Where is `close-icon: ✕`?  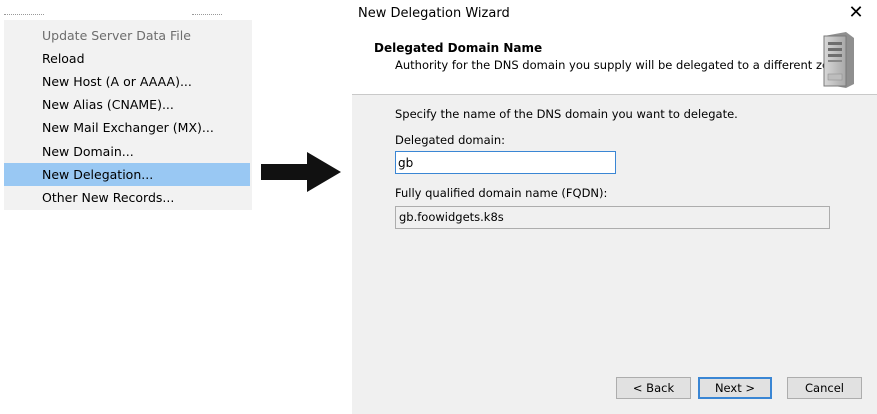
close-icon: ✕ is located at coordinates (856, 13).